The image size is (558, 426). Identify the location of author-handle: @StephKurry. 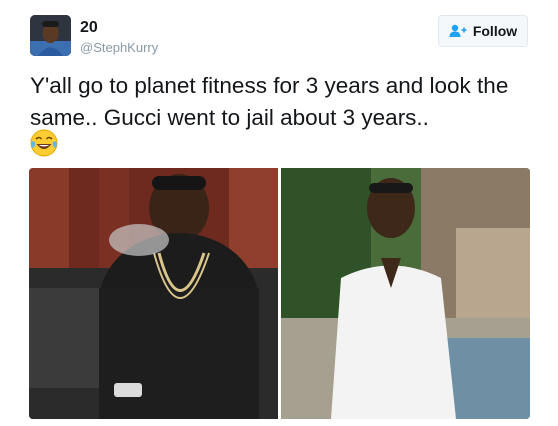
(119, 47).